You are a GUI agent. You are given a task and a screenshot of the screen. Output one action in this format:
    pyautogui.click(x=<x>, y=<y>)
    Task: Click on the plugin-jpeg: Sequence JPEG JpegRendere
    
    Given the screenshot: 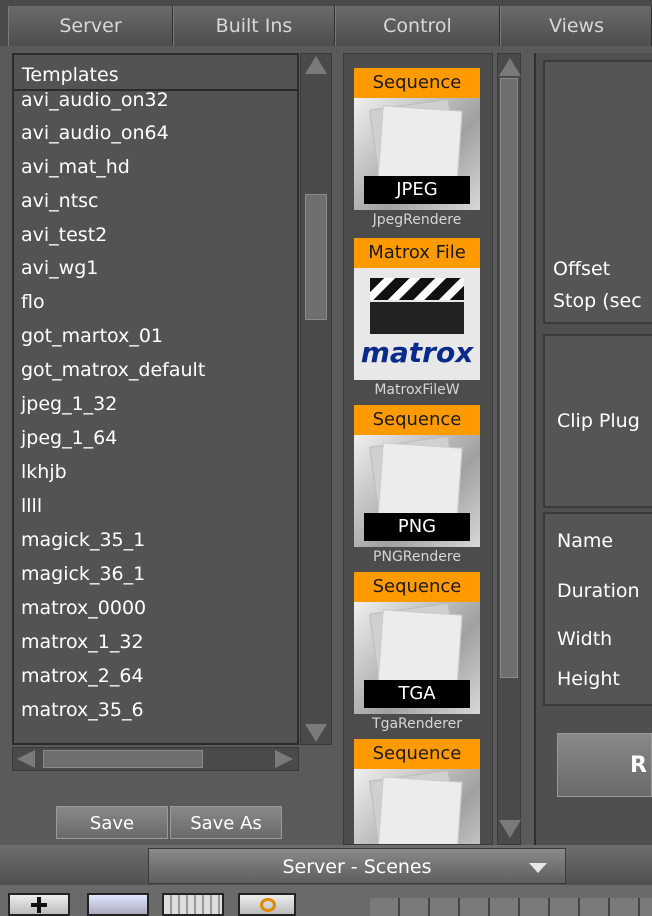 What is the action you would take?
    pyautogui.click(x=417, y=150)
    